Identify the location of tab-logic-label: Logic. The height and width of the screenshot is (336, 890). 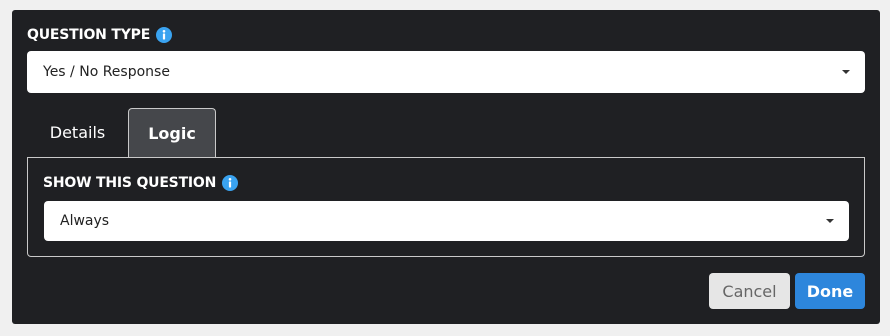
(172, 133).